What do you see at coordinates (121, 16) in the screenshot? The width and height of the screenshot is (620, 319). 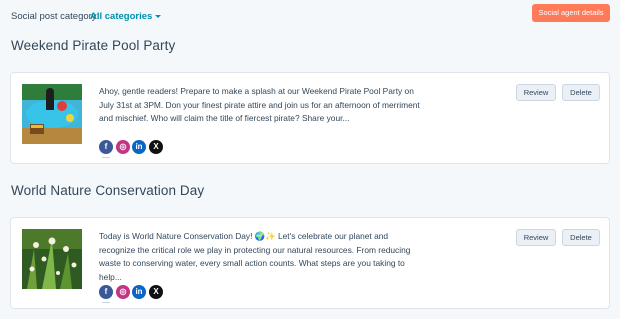 I see `category-filter-value: All categories` at bounding box center [121, 16].